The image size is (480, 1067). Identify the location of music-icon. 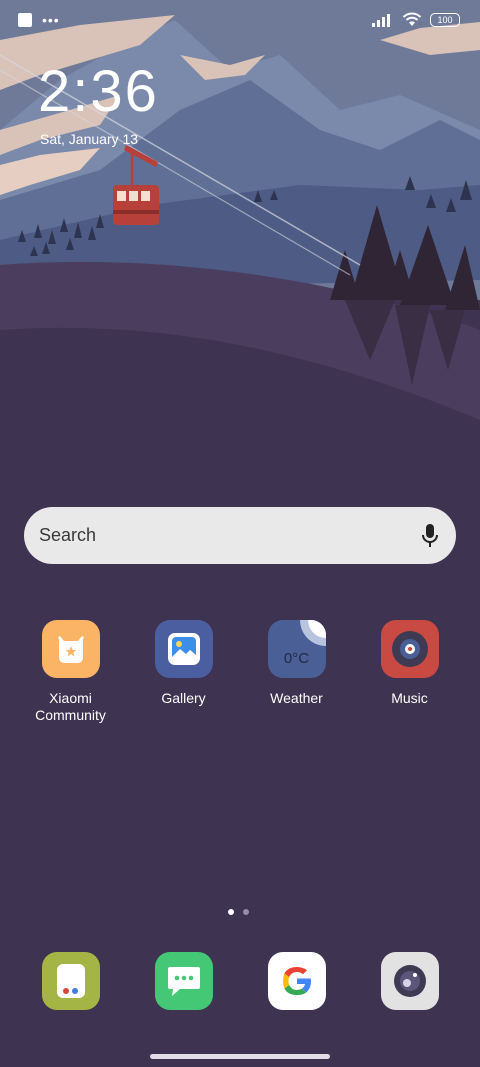
(409, 649).